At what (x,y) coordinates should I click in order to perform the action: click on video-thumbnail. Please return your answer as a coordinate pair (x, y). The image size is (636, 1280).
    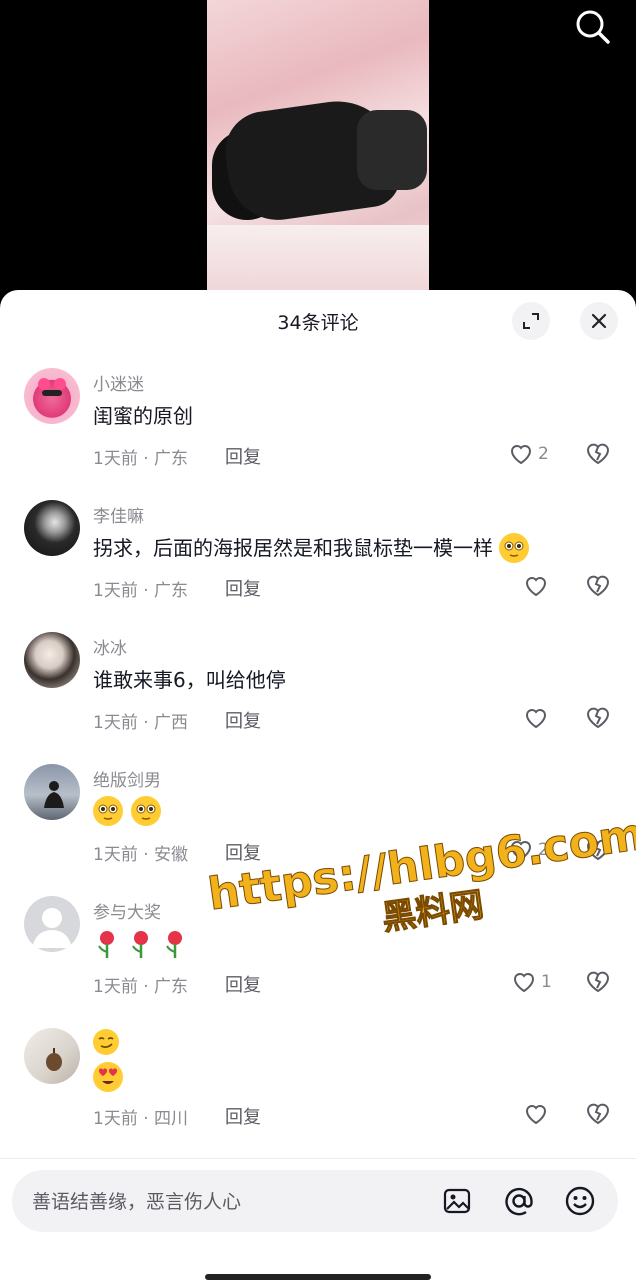
    Looking at the image, I should click on (318, 150).